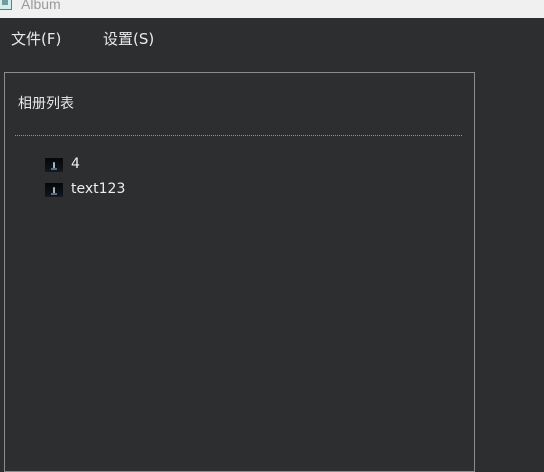 The width and height of the screenshot is (544, 472). Describe the element at coordinates (244, 165) in the screenshot. I see `album-list-item: 4` at that location.